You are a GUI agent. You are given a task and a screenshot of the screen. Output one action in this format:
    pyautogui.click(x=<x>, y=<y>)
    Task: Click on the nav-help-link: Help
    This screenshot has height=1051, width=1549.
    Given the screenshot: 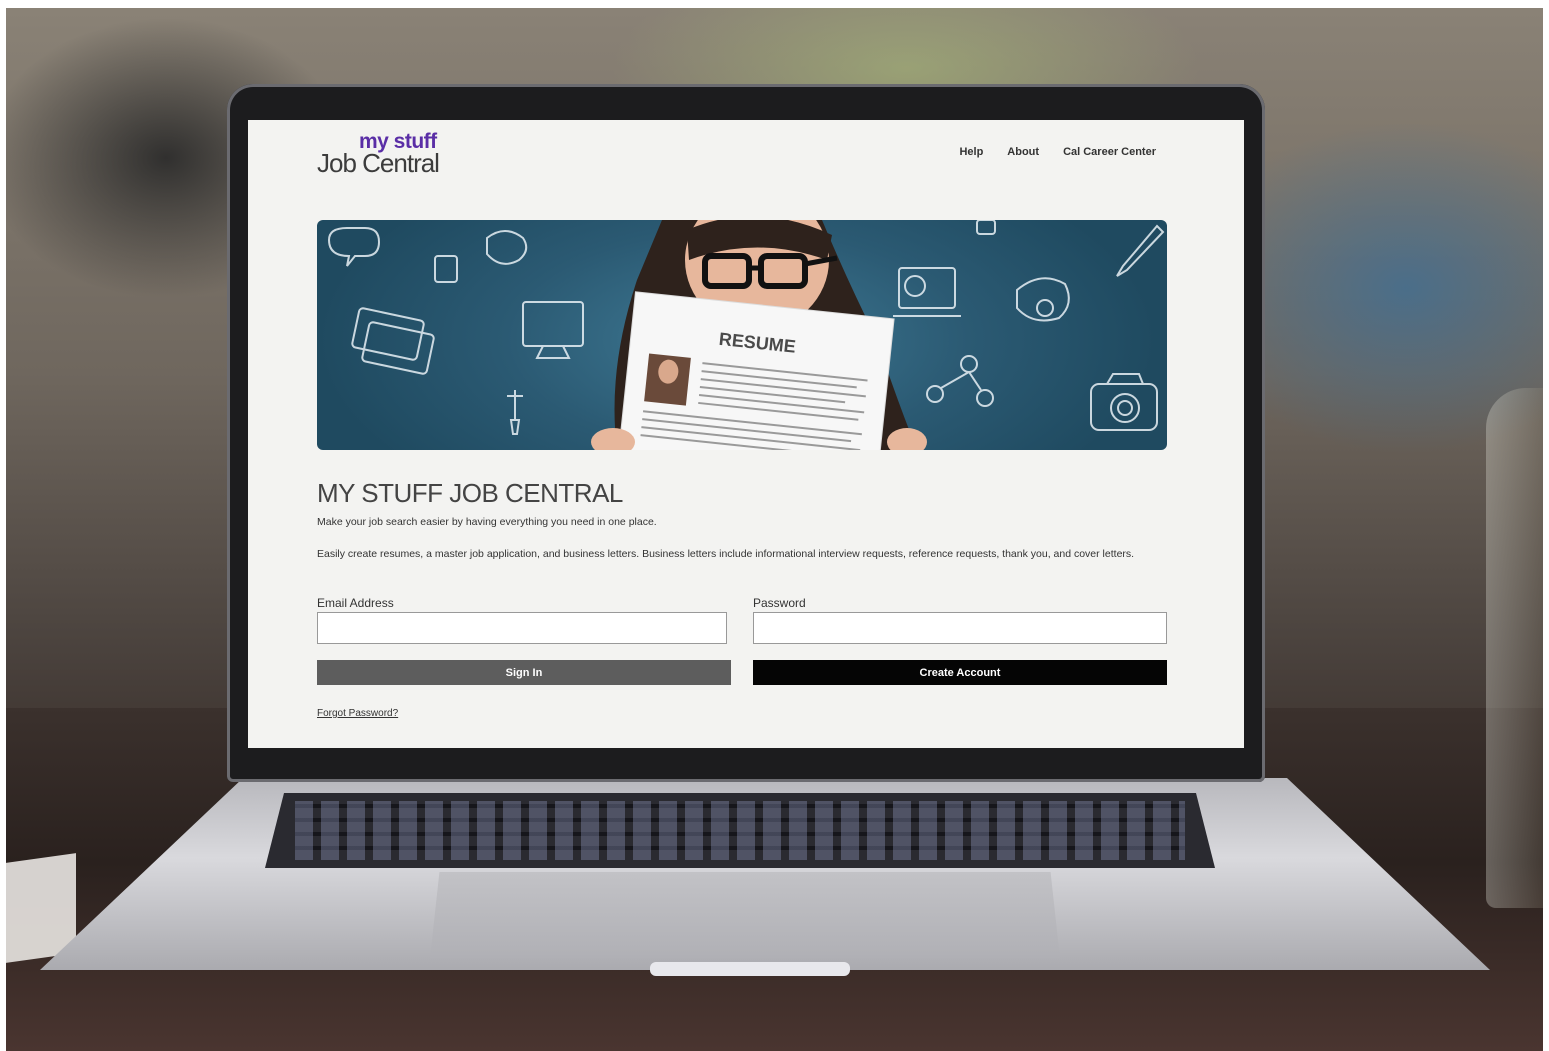 What is the action you would take?
    pyautogui.click(x=971, y=152)
    